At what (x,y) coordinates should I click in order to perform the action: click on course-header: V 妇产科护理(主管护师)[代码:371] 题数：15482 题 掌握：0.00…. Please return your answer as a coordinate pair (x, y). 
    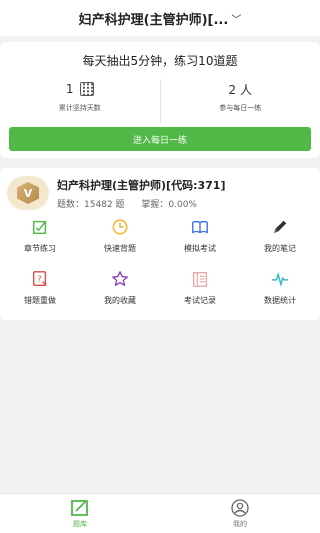
    Looking at the image, I should click on (160, 193).